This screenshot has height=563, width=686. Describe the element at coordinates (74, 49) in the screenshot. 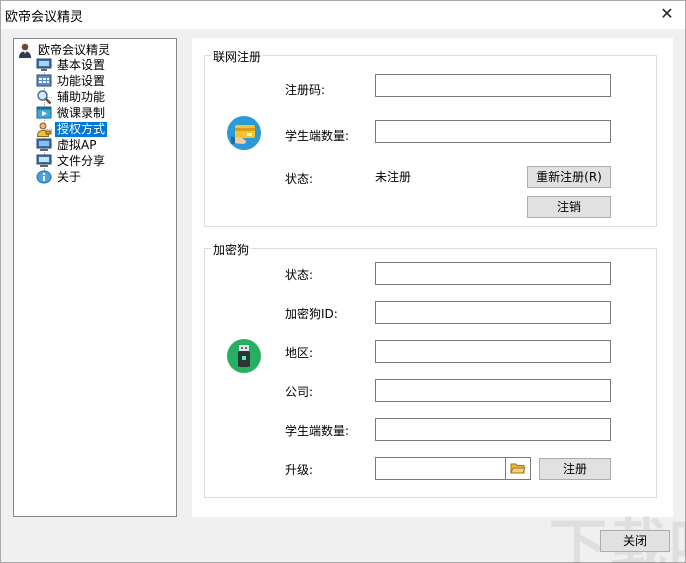

I see `tree-root-label: 欧帝会议精灵` at that location.